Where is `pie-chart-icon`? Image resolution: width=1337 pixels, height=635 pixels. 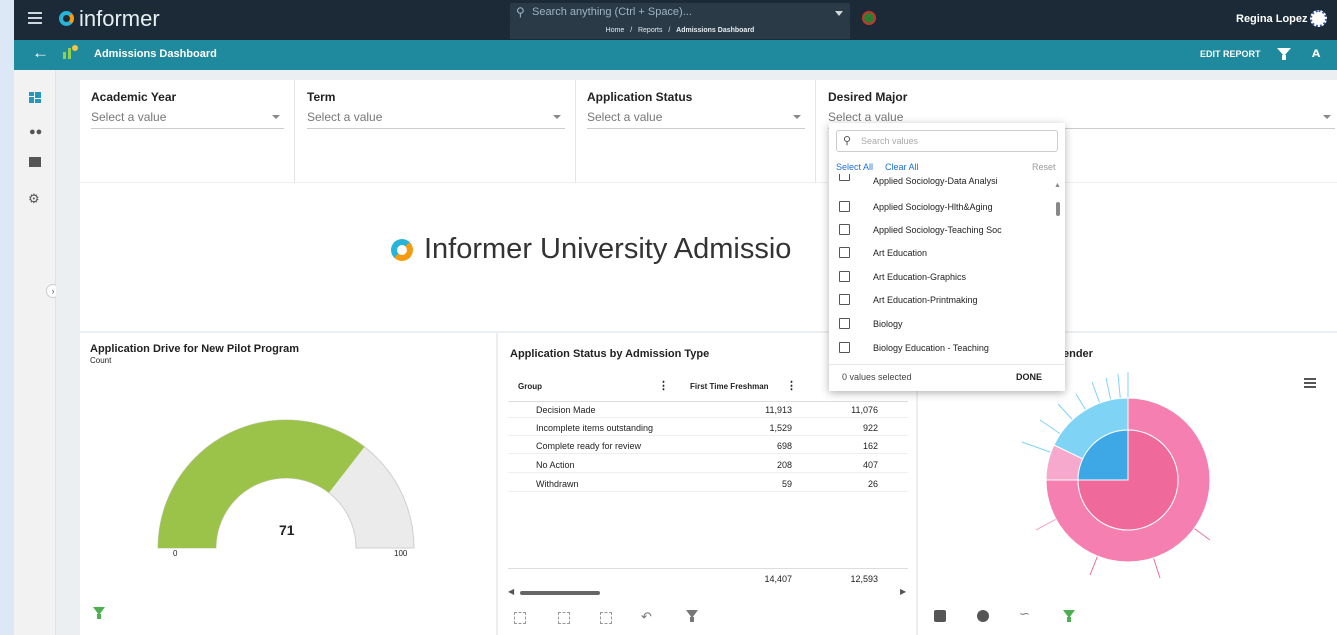
pie-chart-icon is located at coordinates (983, 616).